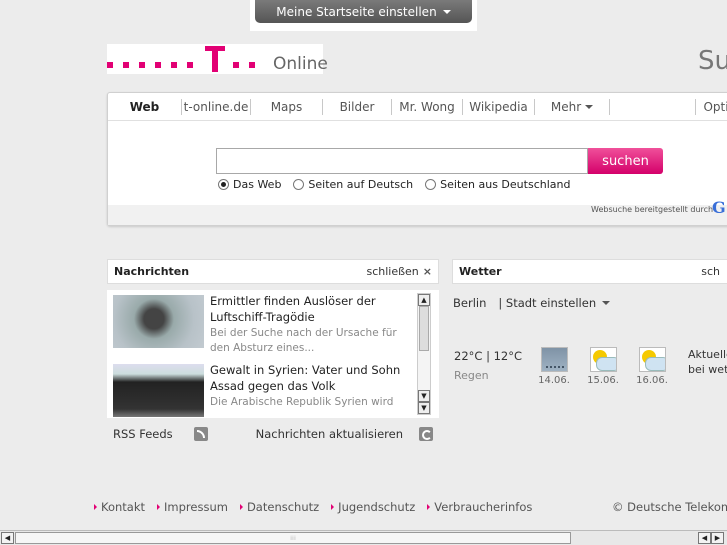  What do you see at coordinates (217, 59) in the screenshot?
I see `t-online-logo: Online` at bounding box center [217, 59].